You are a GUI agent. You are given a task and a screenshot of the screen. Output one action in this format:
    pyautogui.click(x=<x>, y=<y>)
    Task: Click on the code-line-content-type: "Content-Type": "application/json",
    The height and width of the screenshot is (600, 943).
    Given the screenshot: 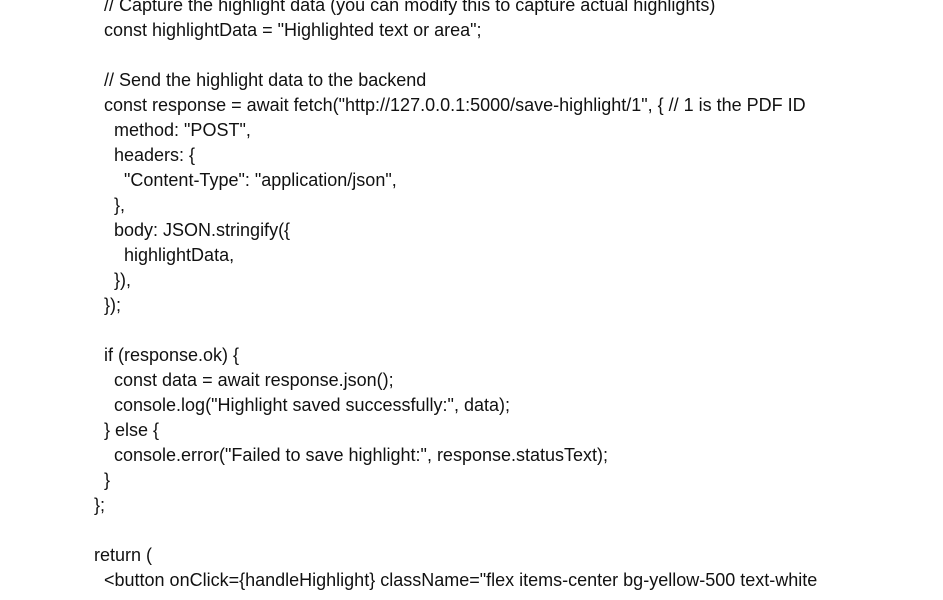 What is the action you would take?
    pyautogui.click(x=240, y=180)
    